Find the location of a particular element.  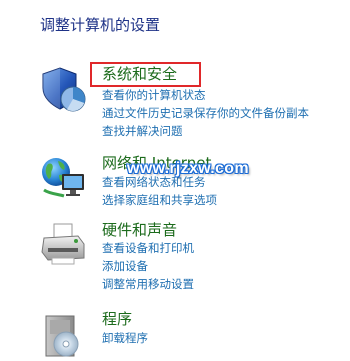

link-add-device: 添加设备 is located at coordinates (125, 266).